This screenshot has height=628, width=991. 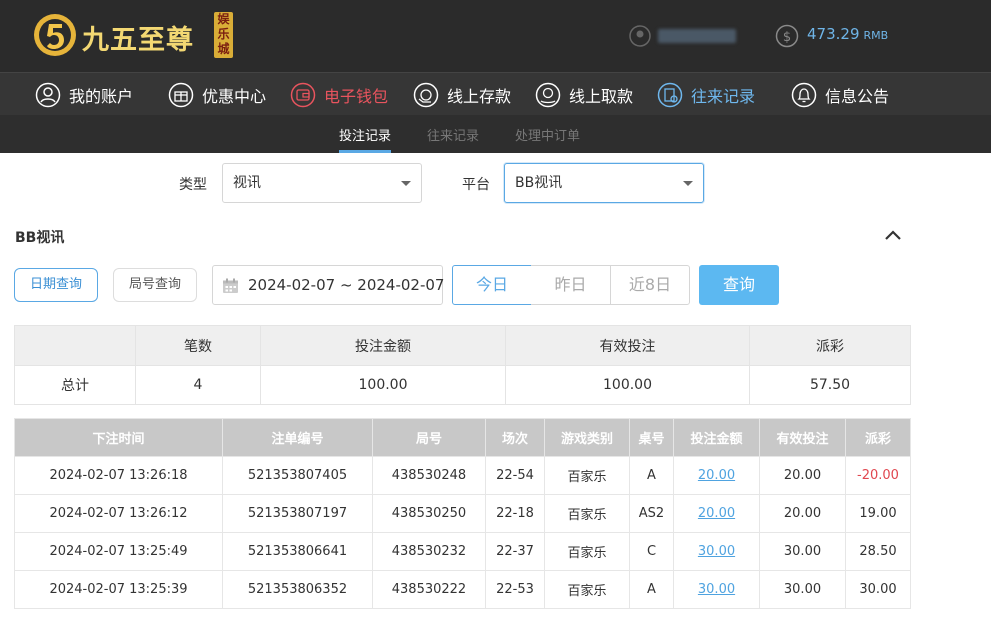 I want to click on calendar-icon, so click(x=230, y=285).